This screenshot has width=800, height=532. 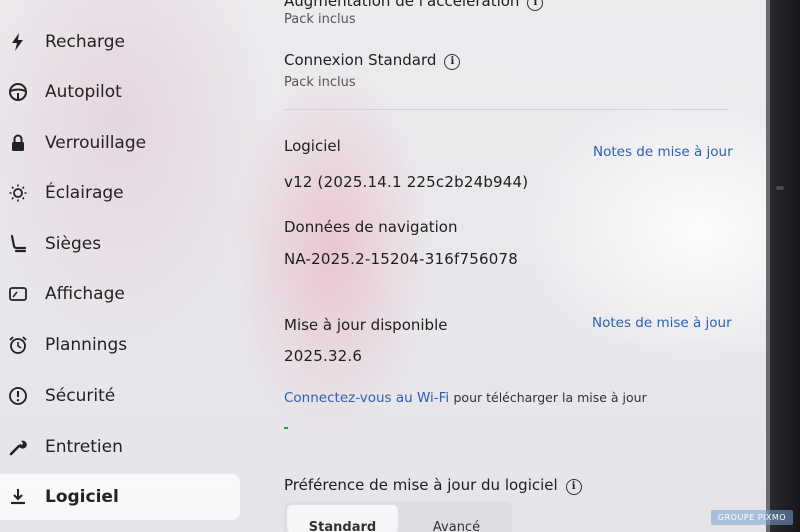 What do you see at coordinates (18, 447) in the screenshot?
I see `wrench-icon` at bounding box center [18, 447].